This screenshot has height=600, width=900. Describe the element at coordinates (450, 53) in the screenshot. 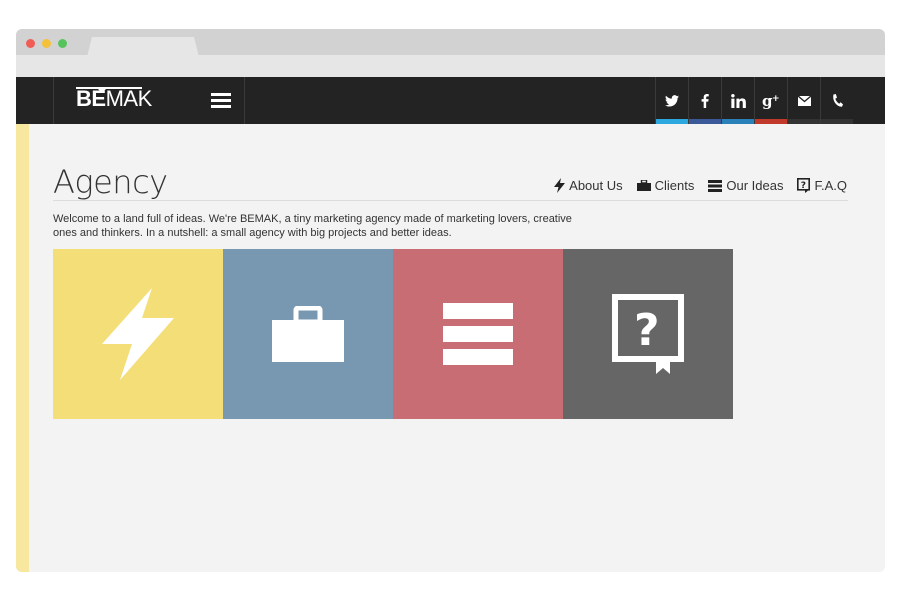

I see `browser-chrome` at that location.